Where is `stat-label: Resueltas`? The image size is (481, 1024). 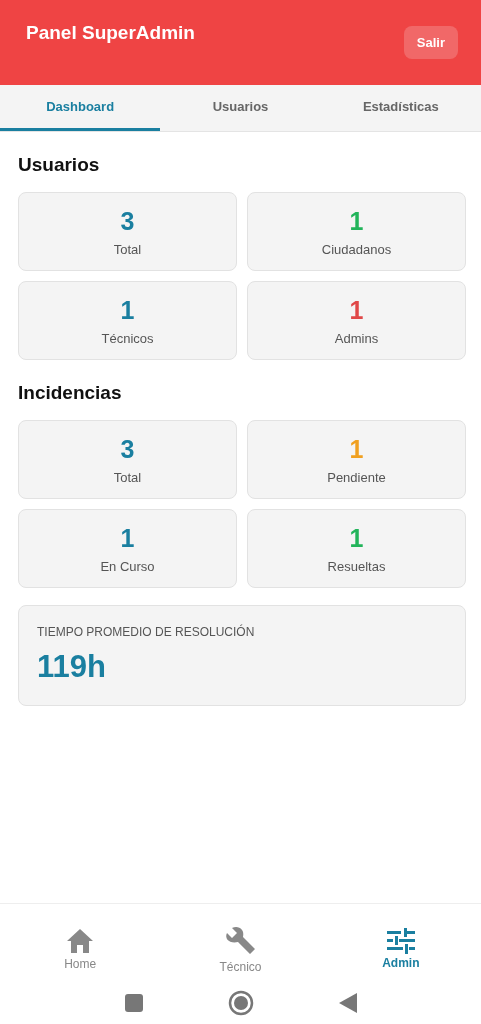 stat-label: Resueltas is located at coordinates (356, 566).